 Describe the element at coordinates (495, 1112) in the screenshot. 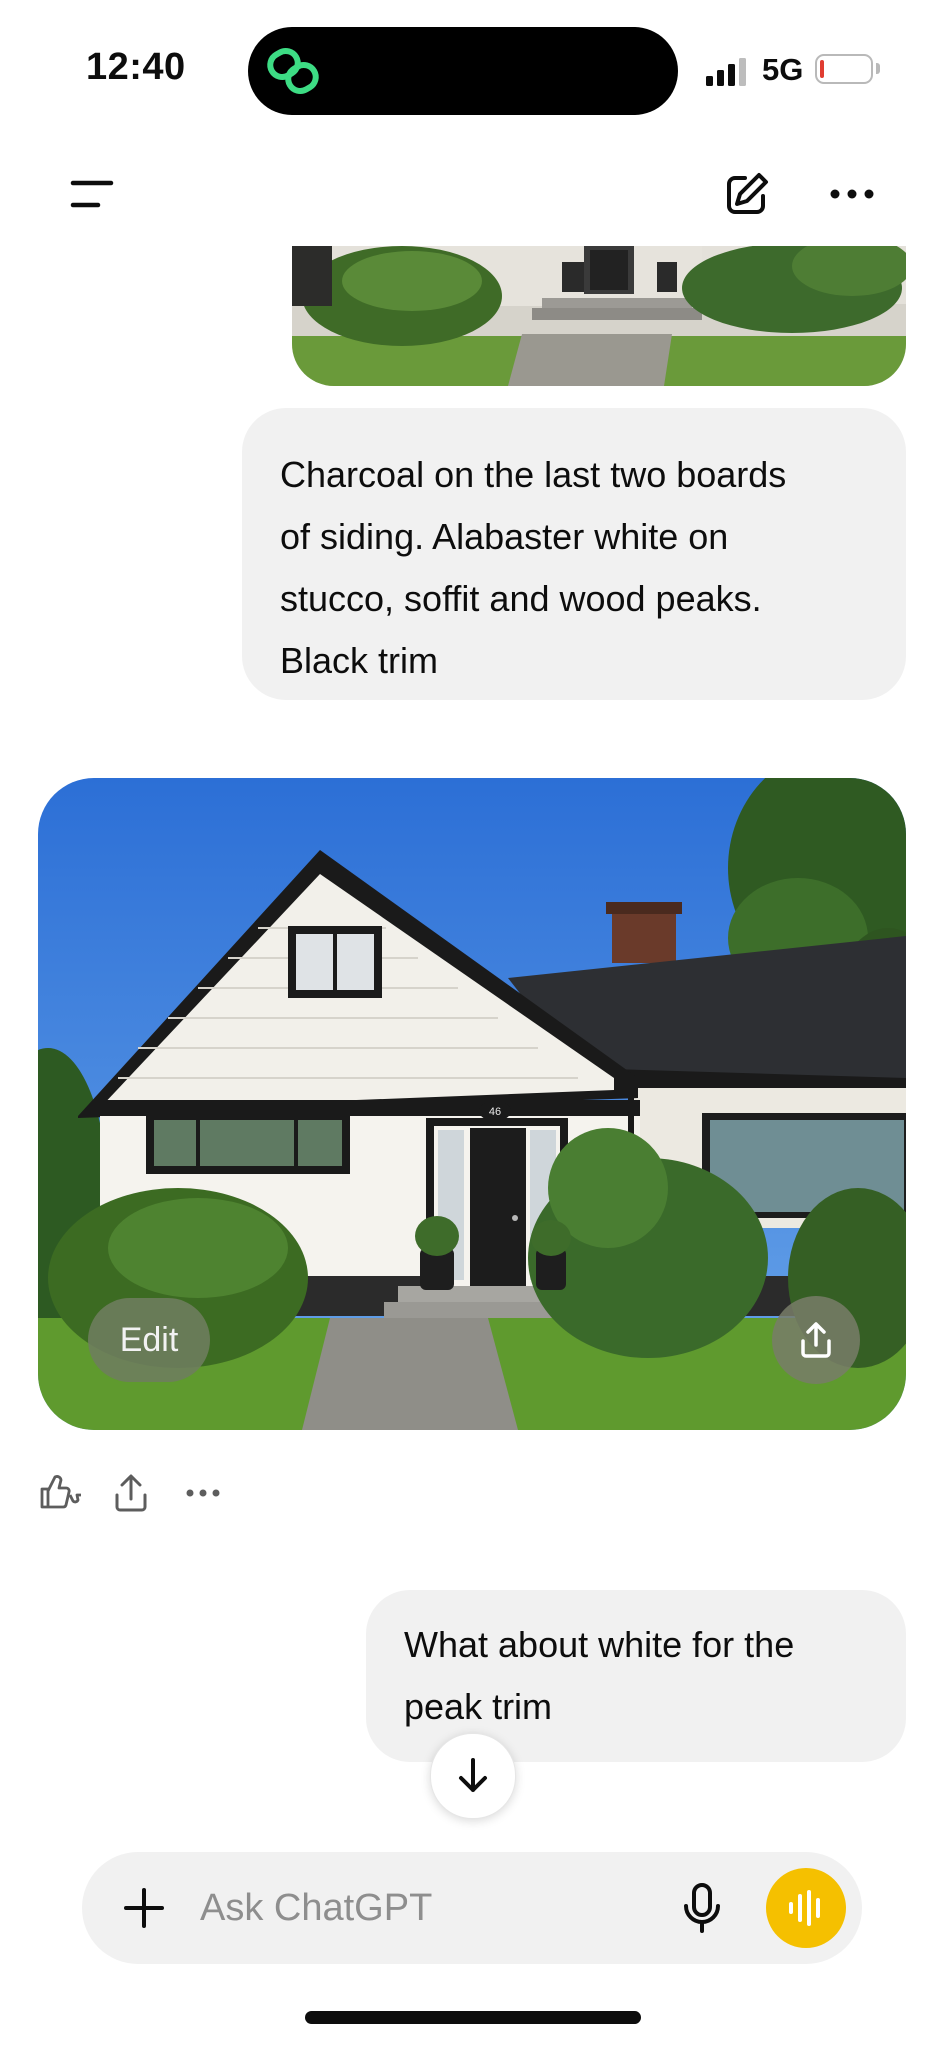

I see `house-number: 46` at that location.